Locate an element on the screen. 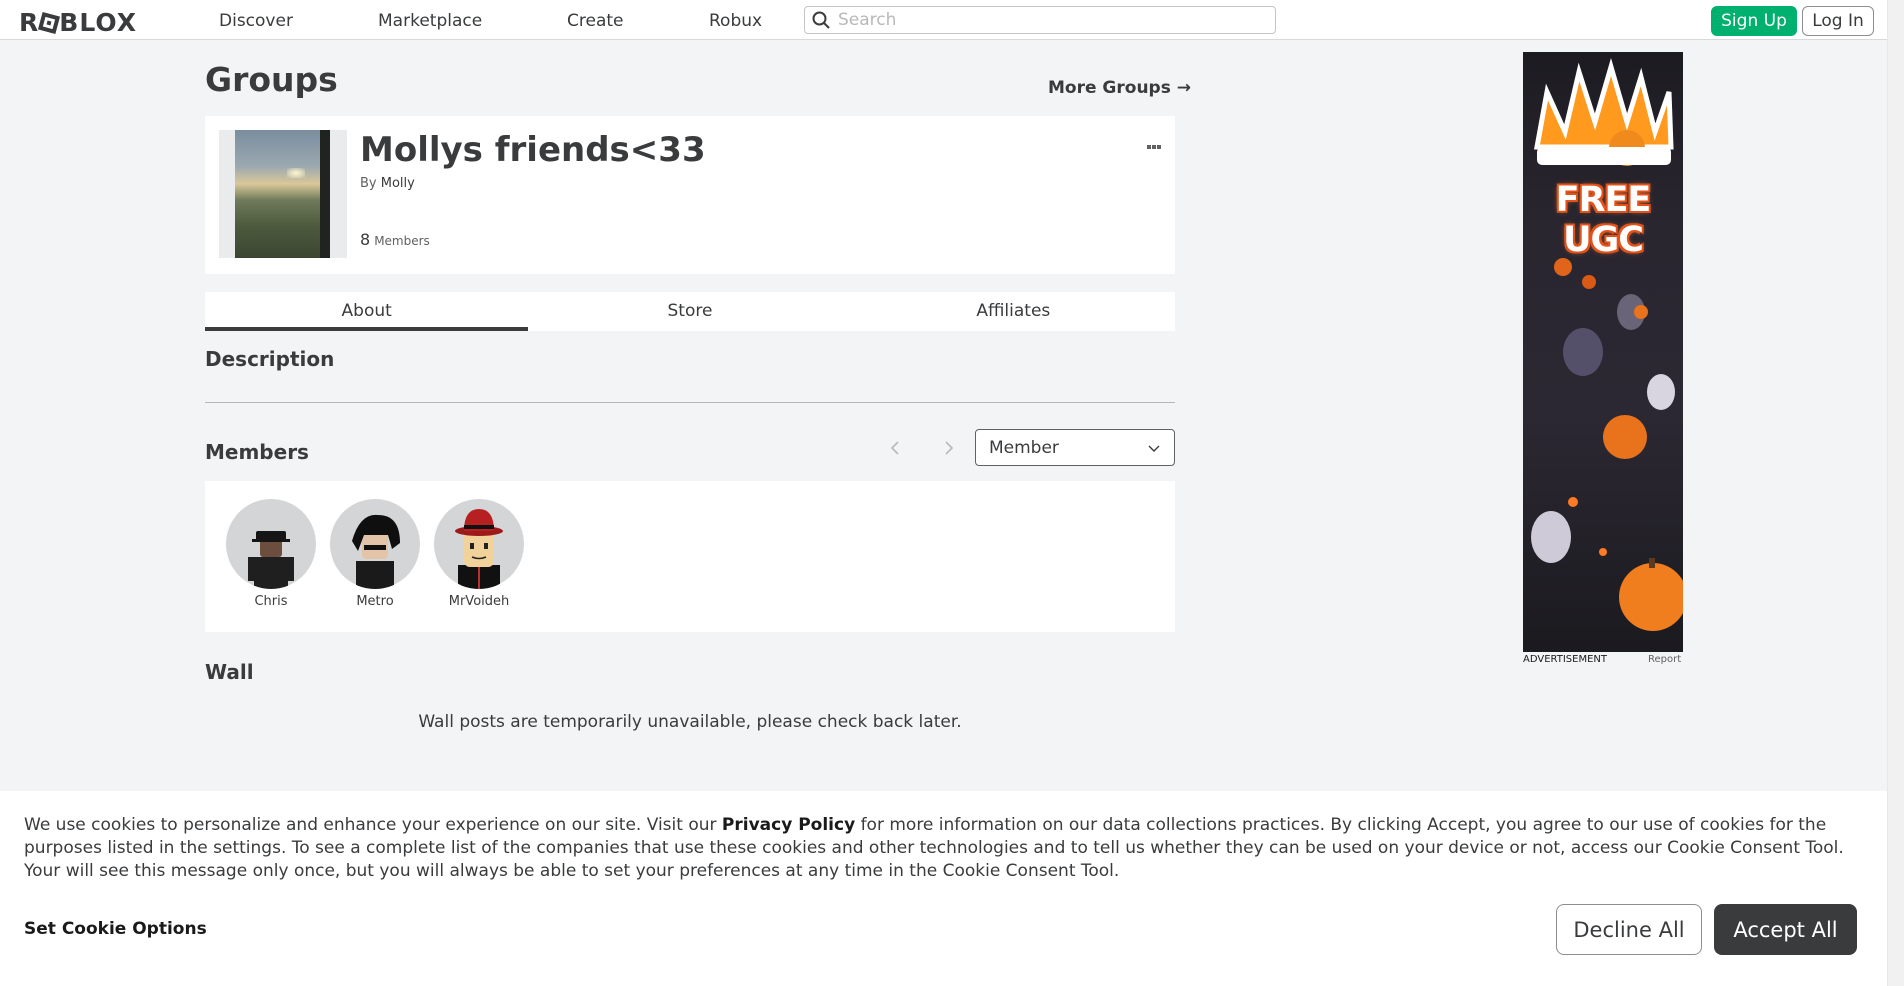 The image size is (1904, 986). member-tile: Chris is located at coordinates (271, 554).